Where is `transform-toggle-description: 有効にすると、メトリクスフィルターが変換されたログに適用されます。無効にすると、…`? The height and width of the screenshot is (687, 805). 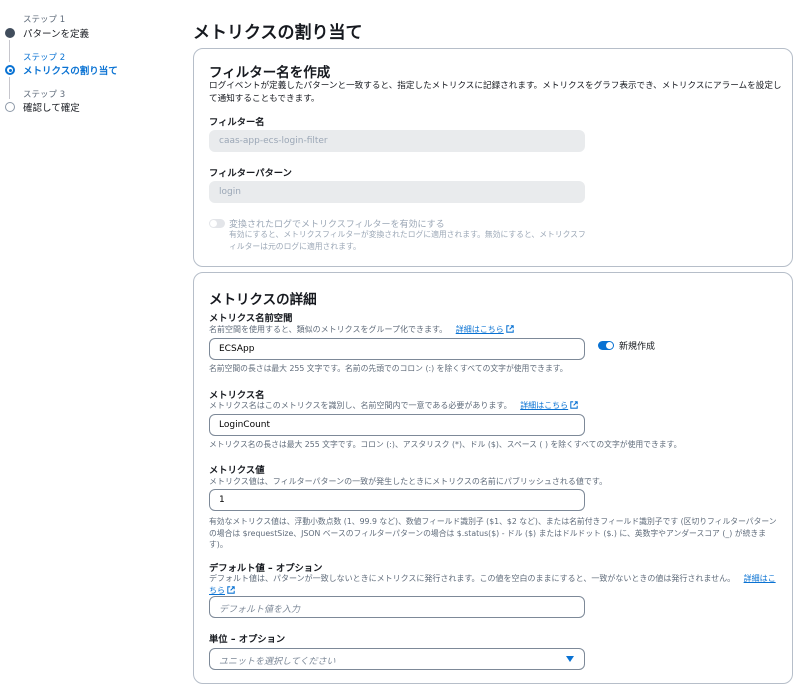
transform-toggle-description: 有効にすると、メトリクスフィルターが変換されたログに適用されます。無効にすると、… is located at coordinates (407, 240).